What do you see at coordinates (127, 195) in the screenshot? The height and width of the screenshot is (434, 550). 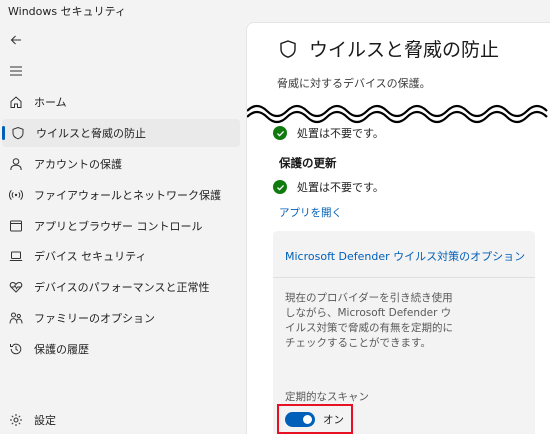 I see `sidebar-item-label: ファイアウォールとネットワーク保護` at bounding box center [127, 195].